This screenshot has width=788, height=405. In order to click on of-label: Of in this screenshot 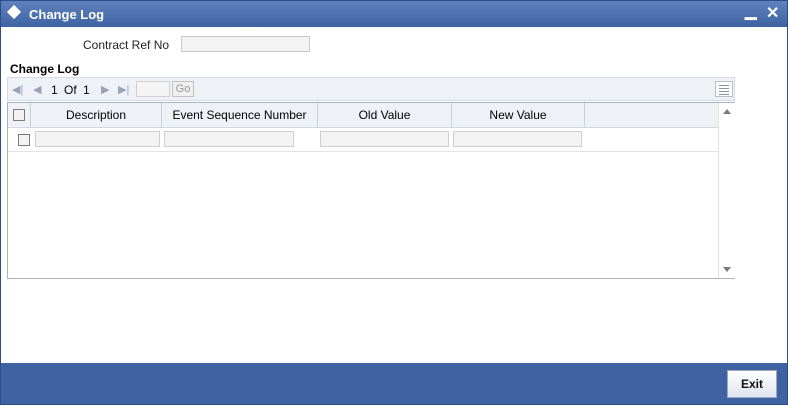, I will do `click(70, 90)`.